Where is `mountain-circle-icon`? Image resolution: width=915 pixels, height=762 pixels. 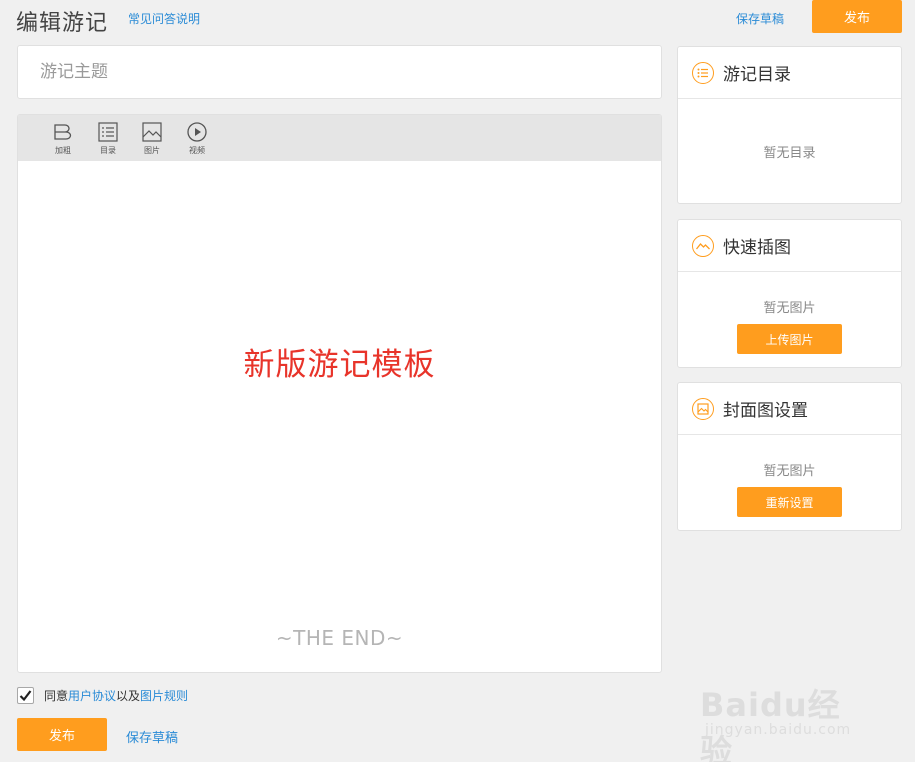 mountain-circle-icon is located at coordinates (703, 245).